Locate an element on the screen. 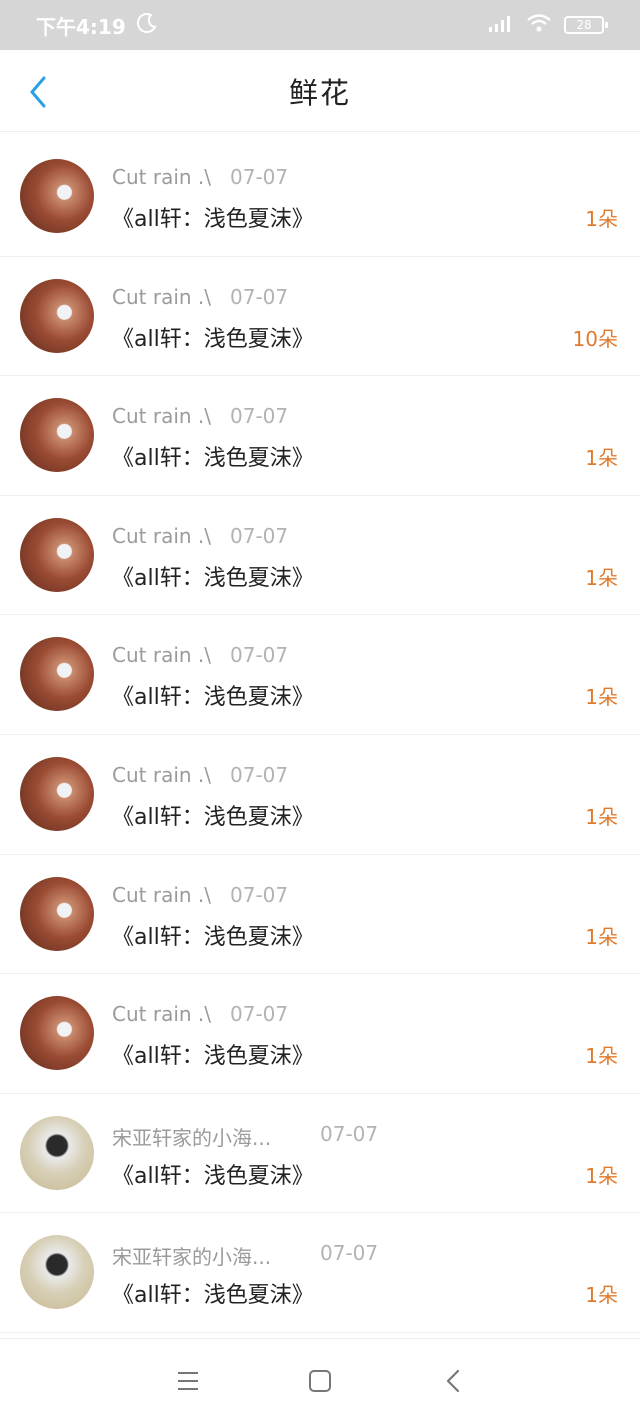  status-left: 下午4:19 is located at coordinates (97, 25).